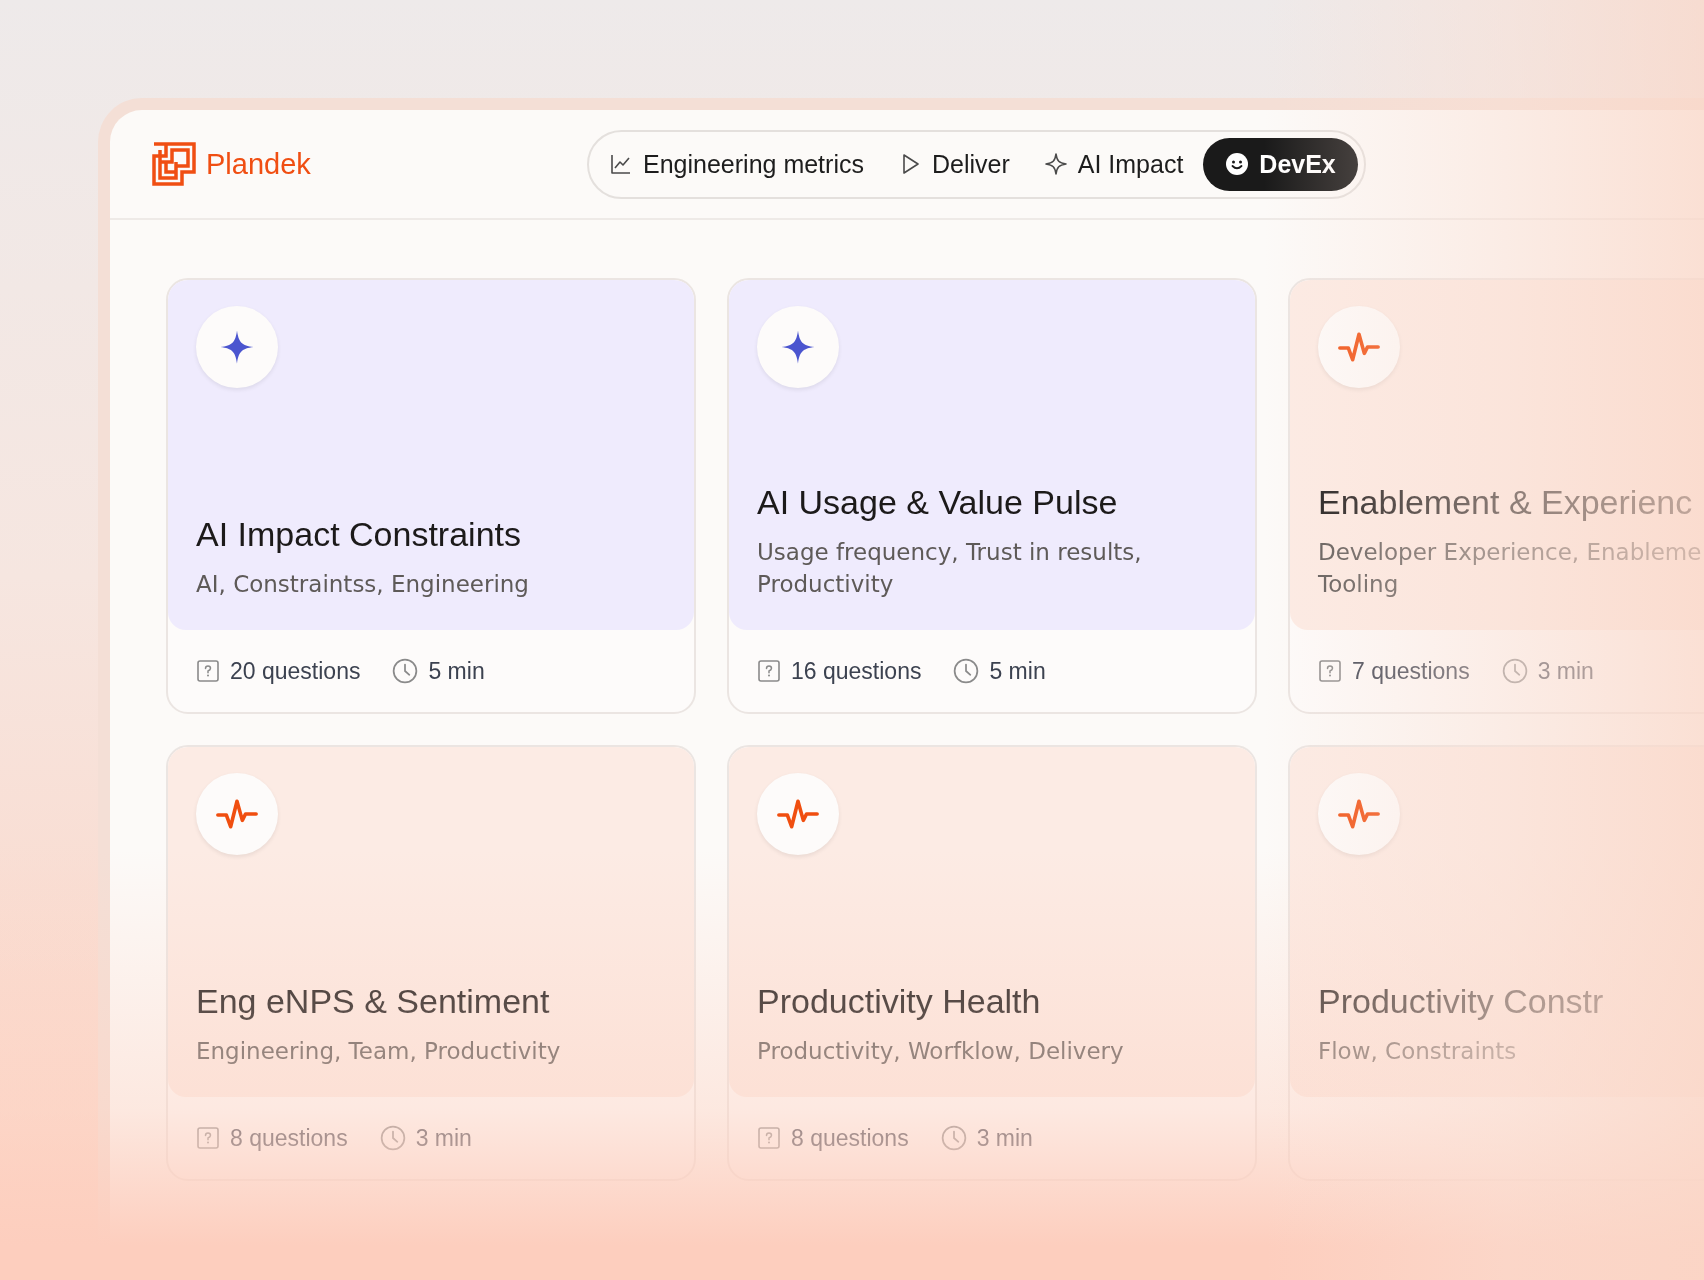 The height and width of the screenshot is (1280, 1704). I want to click on survey-card: Productivity Health Productivity, Worfklow, Delivery 8 questions 3 min, so click(992, 963).